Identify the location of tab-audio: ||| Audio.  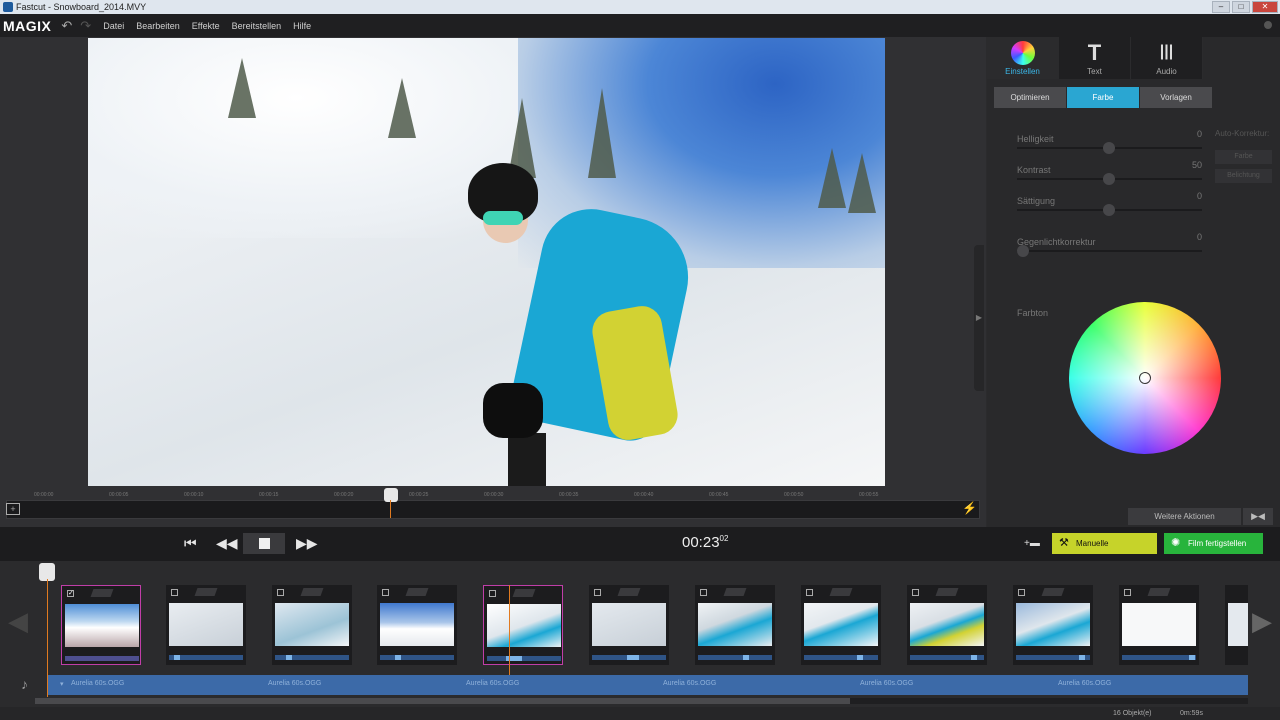
(1167, 58).